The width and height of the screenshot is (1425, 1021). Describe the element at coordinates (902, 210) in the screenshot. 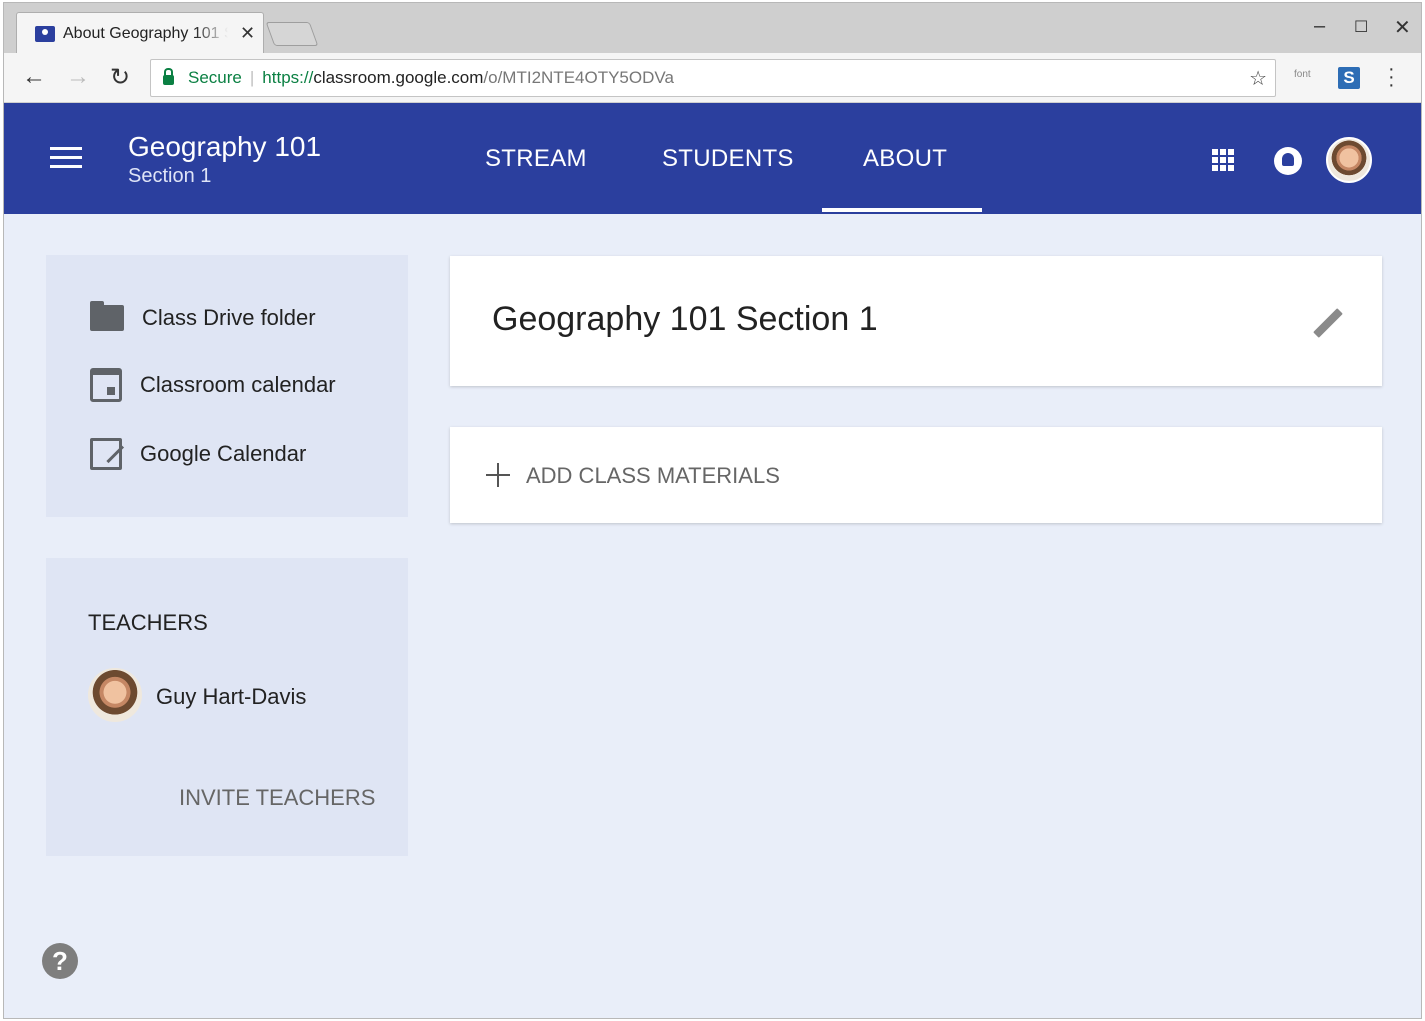

I see `active-tab-indicator` at that location.